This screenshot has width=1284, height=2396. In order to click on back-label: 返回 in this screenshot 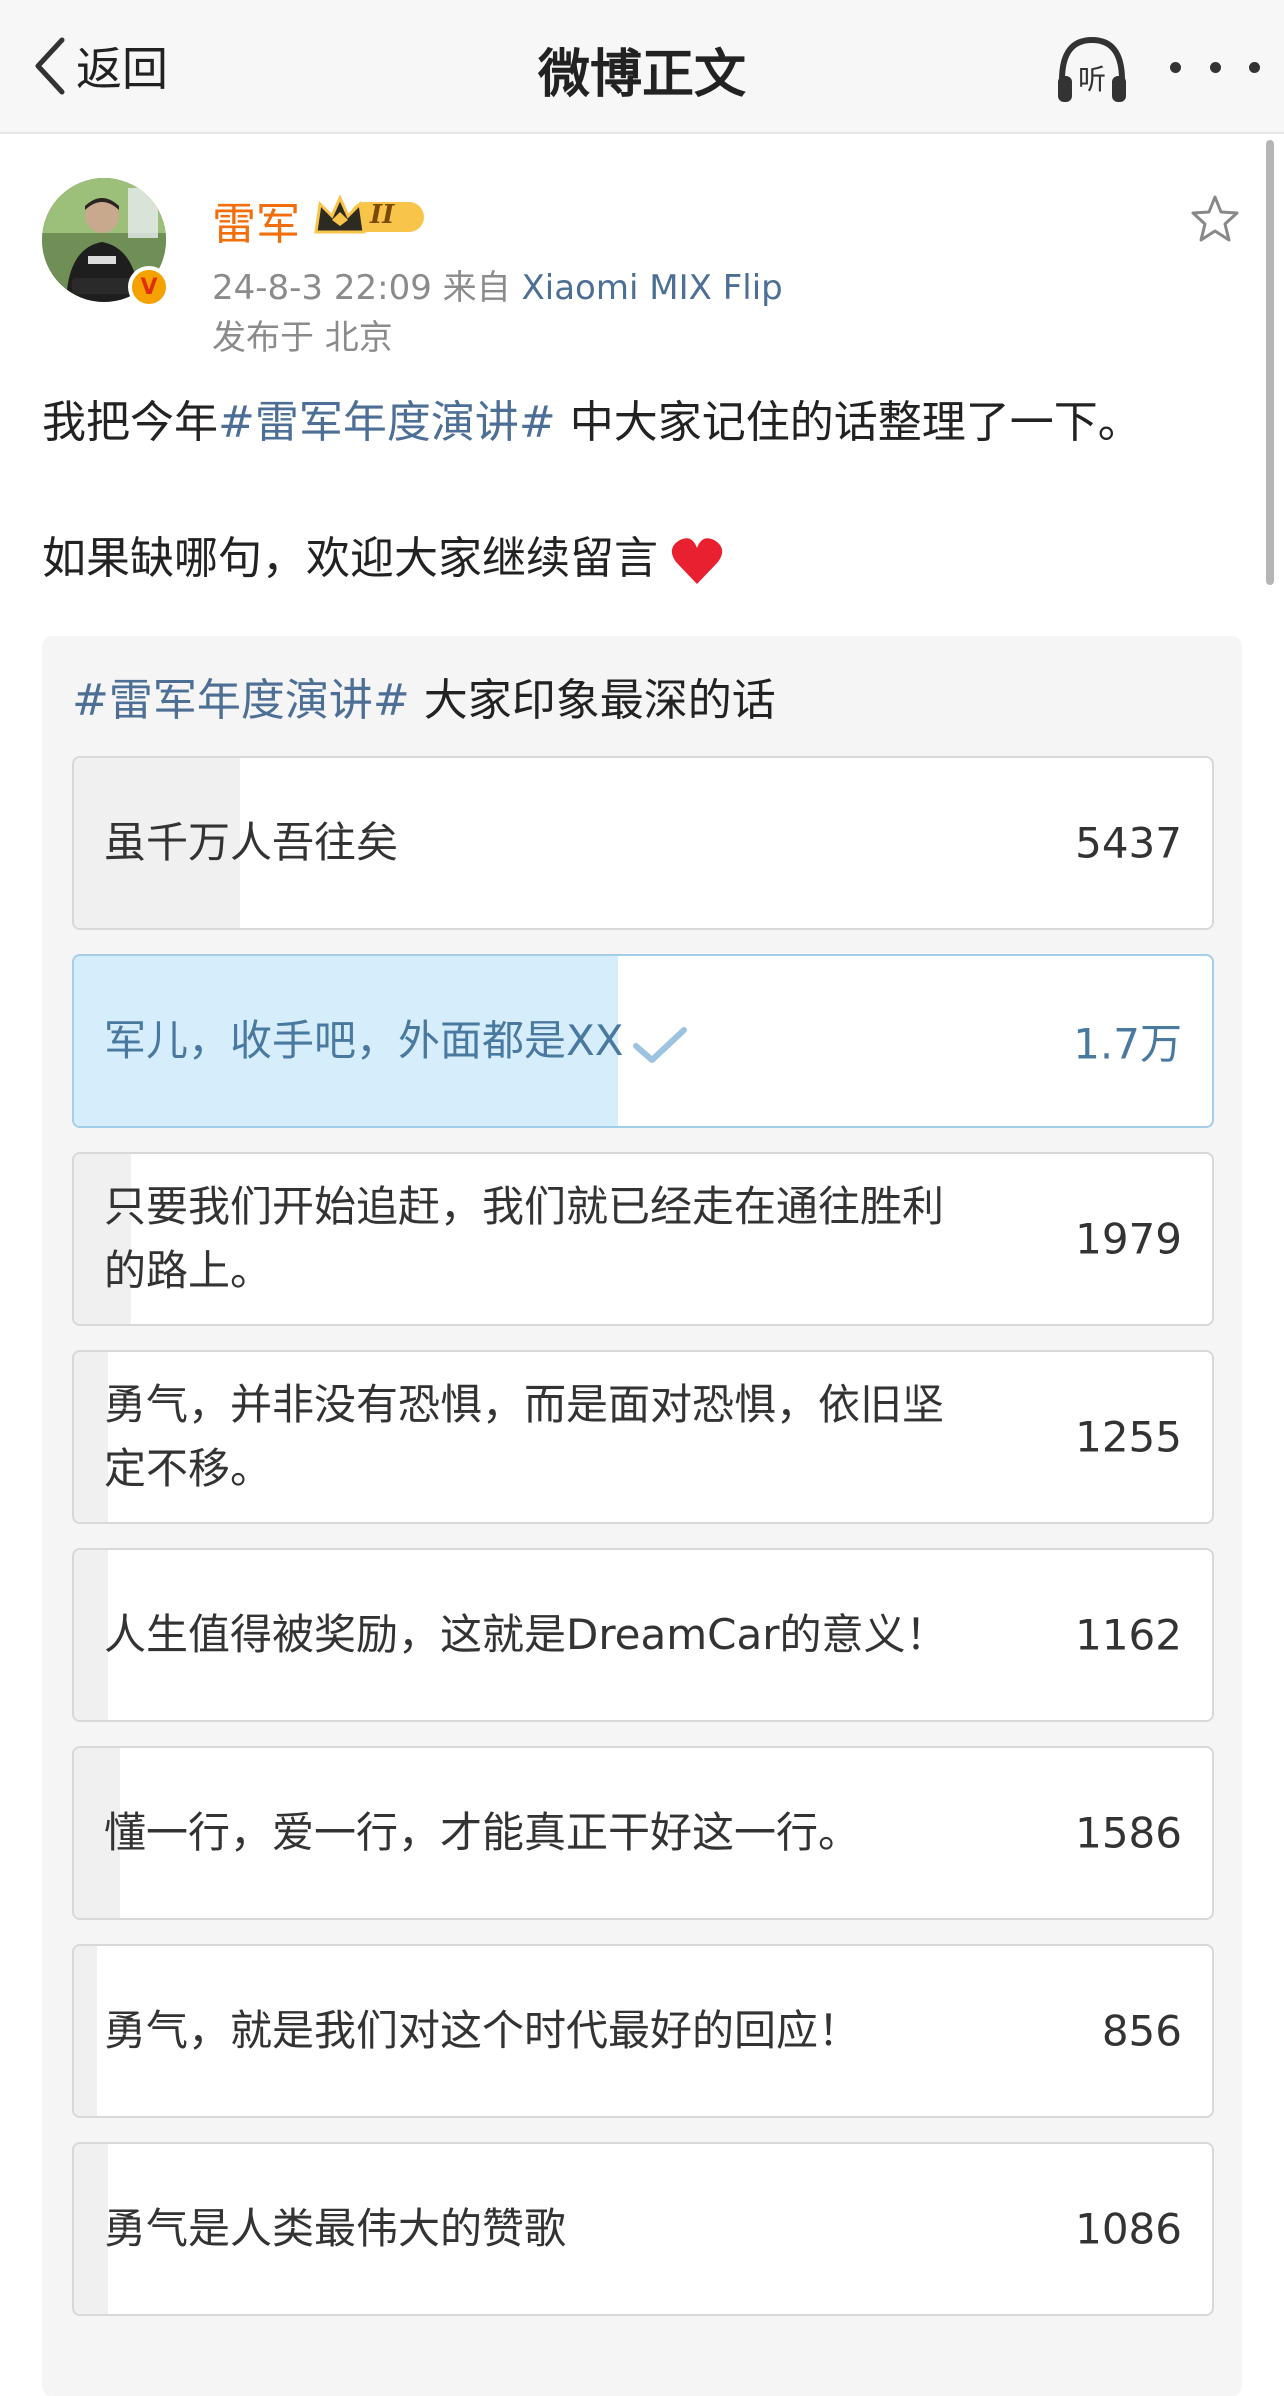, I will do `click(122, 69)`.